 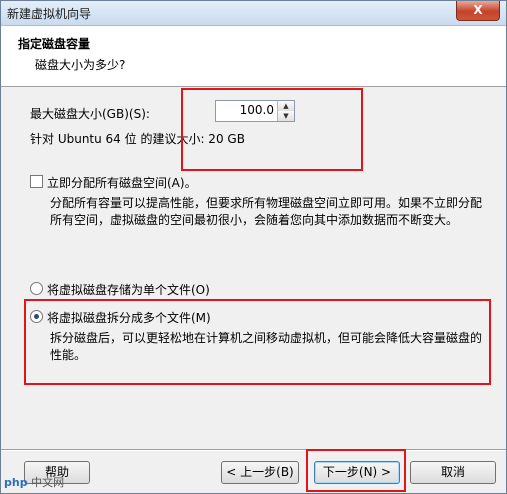 What do you see at coordinates (478, 11) in the screenshot?
I see `close-button: X` at bounding box center [478, 11].